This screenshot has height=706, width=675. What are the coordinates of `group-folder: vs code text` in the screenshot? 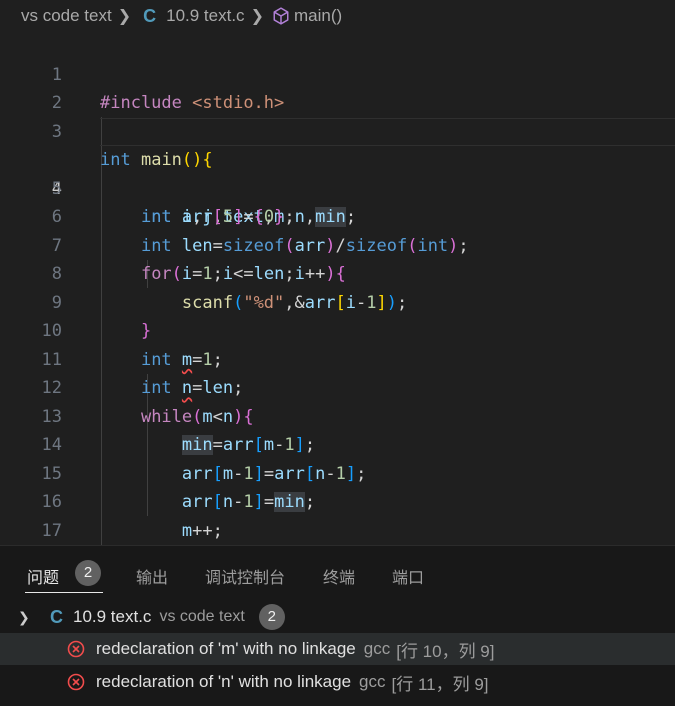 It's located at (202, 616).